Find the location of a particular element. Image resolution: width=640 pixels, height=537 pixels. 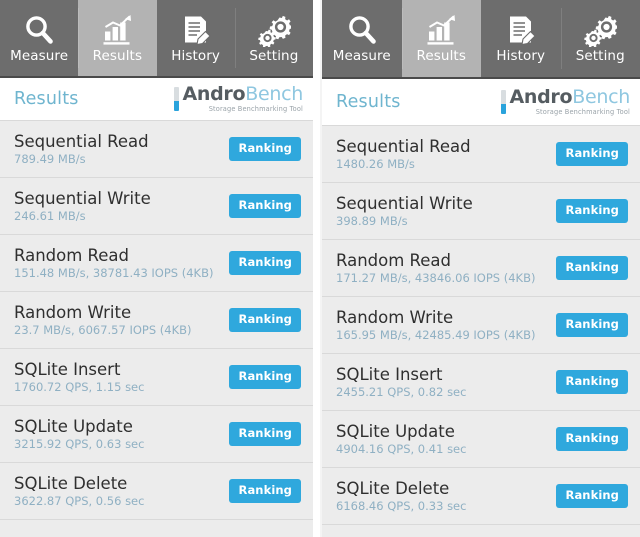

result-row-value: 6168.46 QPS, 0.33 sec is located at coordinates (401, 506).